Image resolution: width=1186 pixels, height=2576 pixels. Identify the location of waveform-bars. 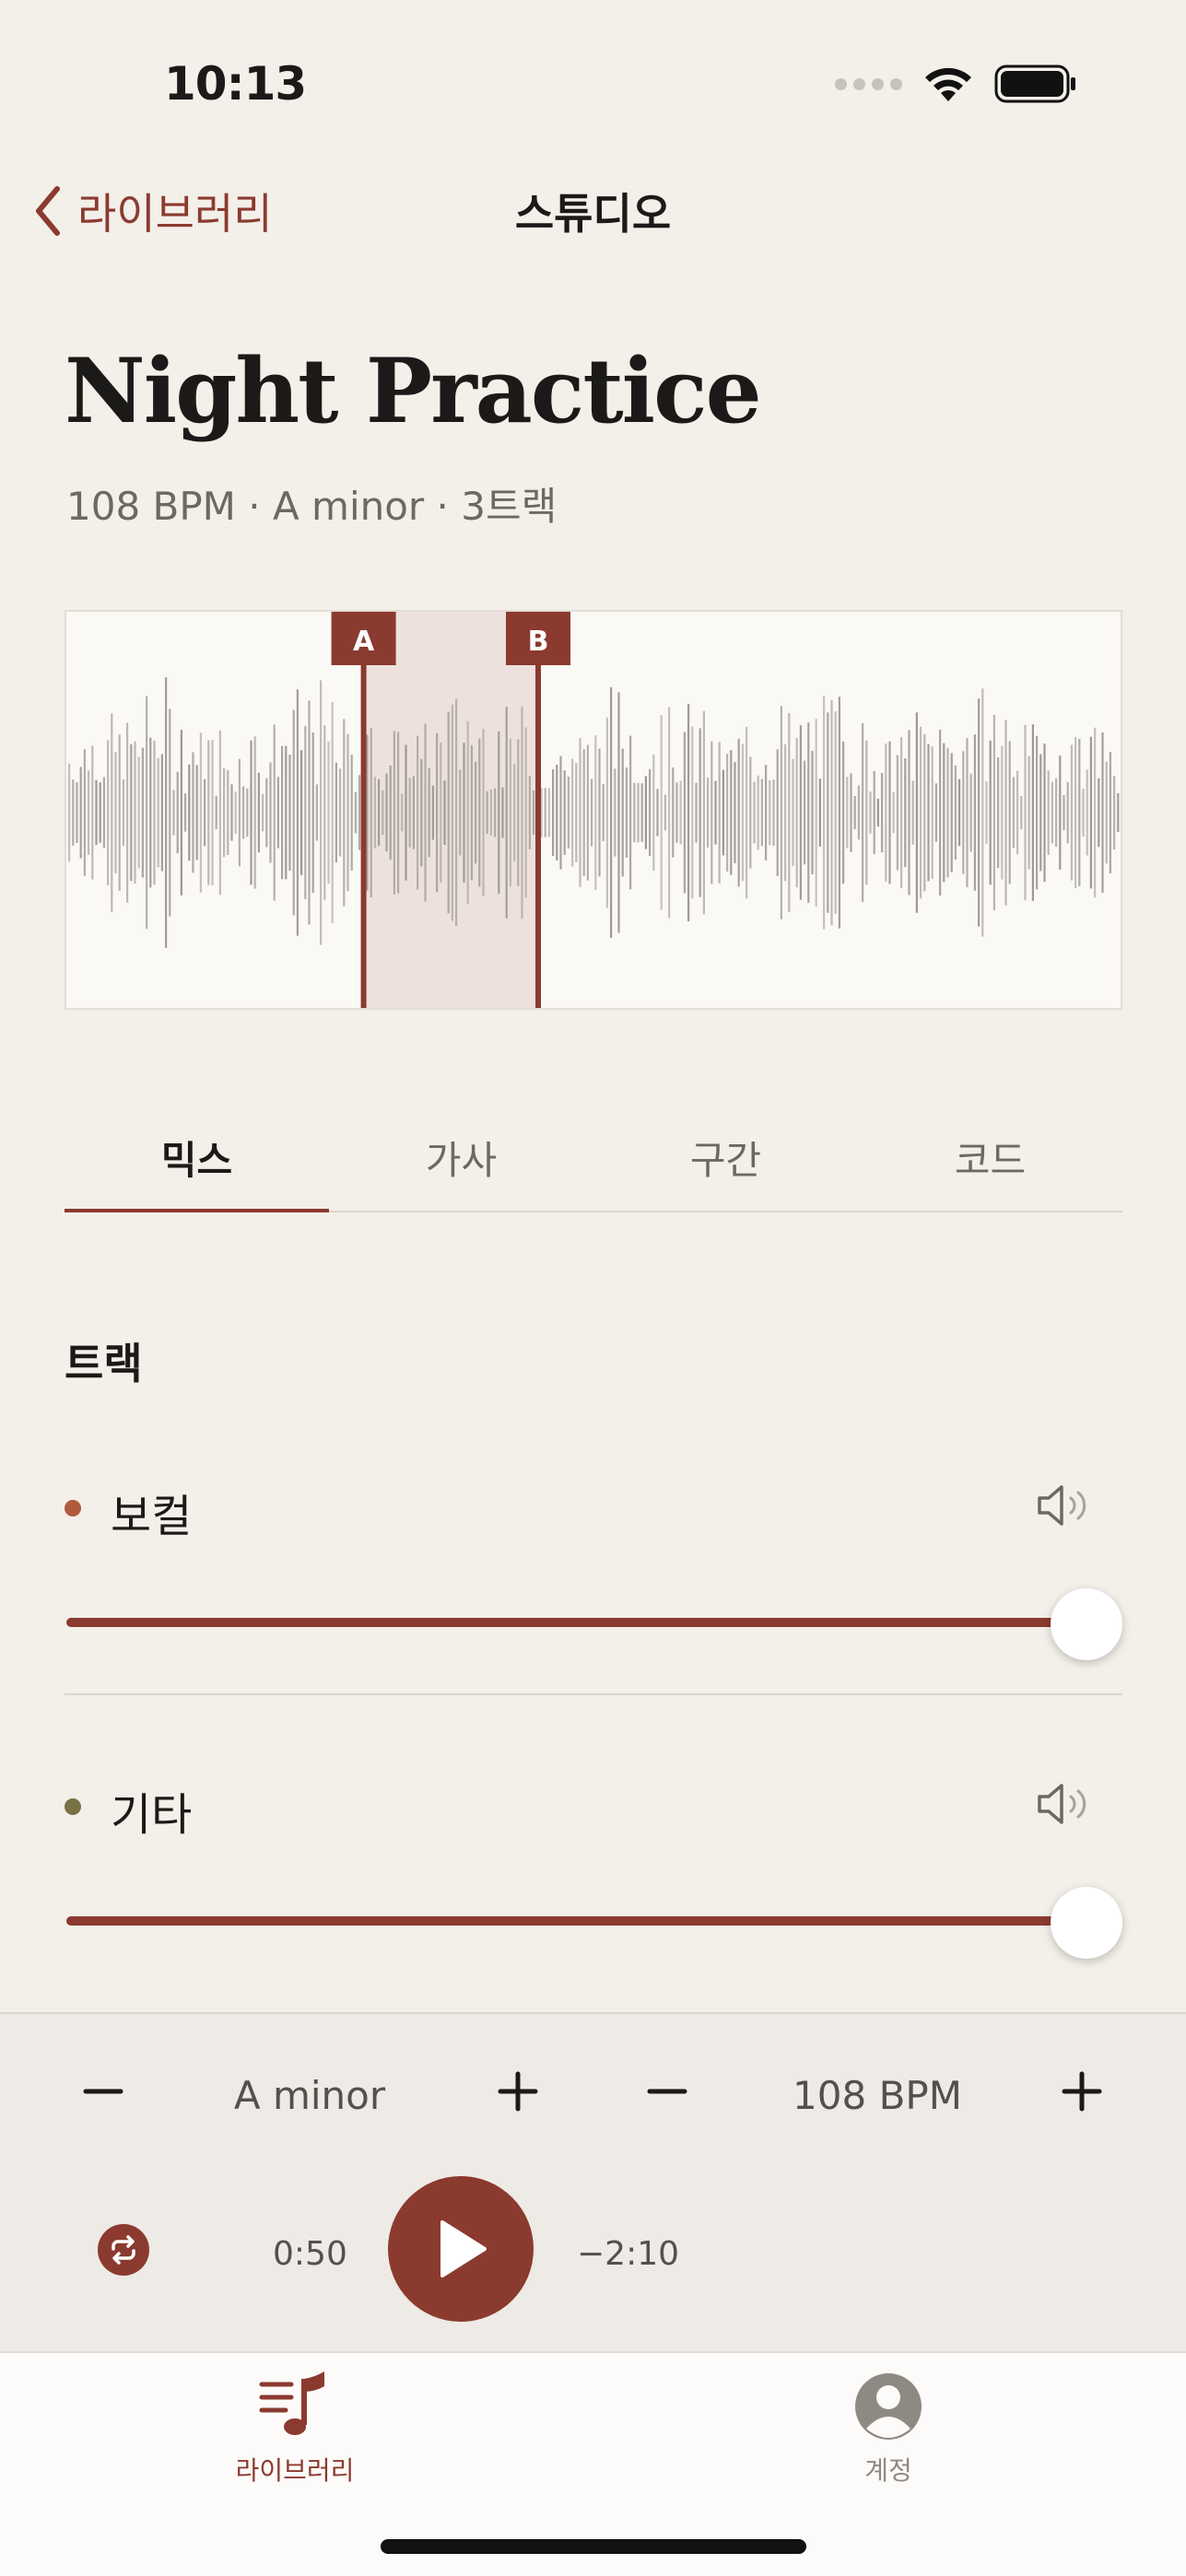
(594, 812).